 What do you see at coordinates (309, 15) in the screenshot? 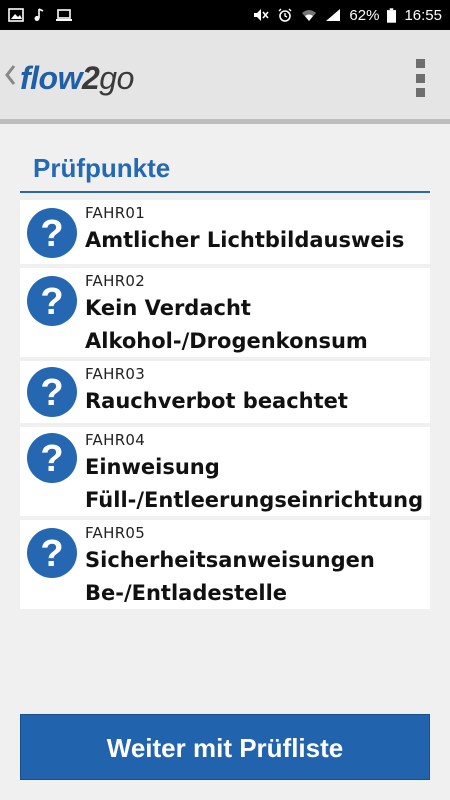
I see `wifi-icon` at bounding box center [309, 15].